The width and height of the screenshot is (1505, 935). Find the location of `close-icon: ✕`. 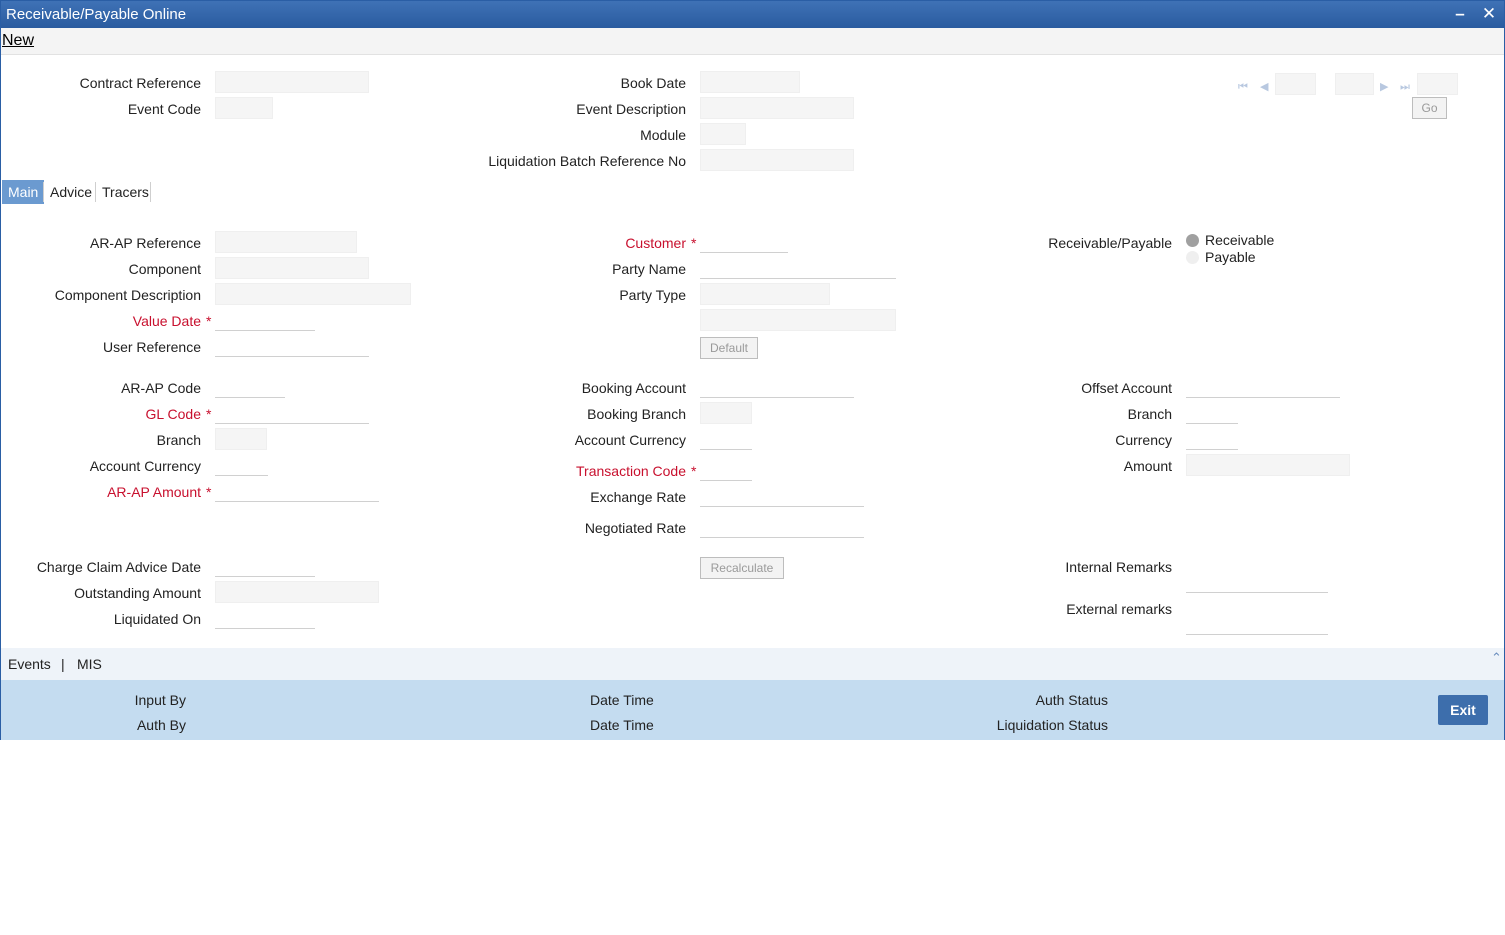

close-icon: ✕ is located at coordinates (1489, 14).